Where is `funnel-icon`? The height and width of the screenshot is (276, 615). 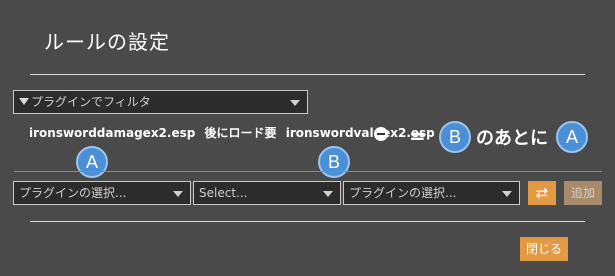 funnel-icon is located at coordinates (24, 101).